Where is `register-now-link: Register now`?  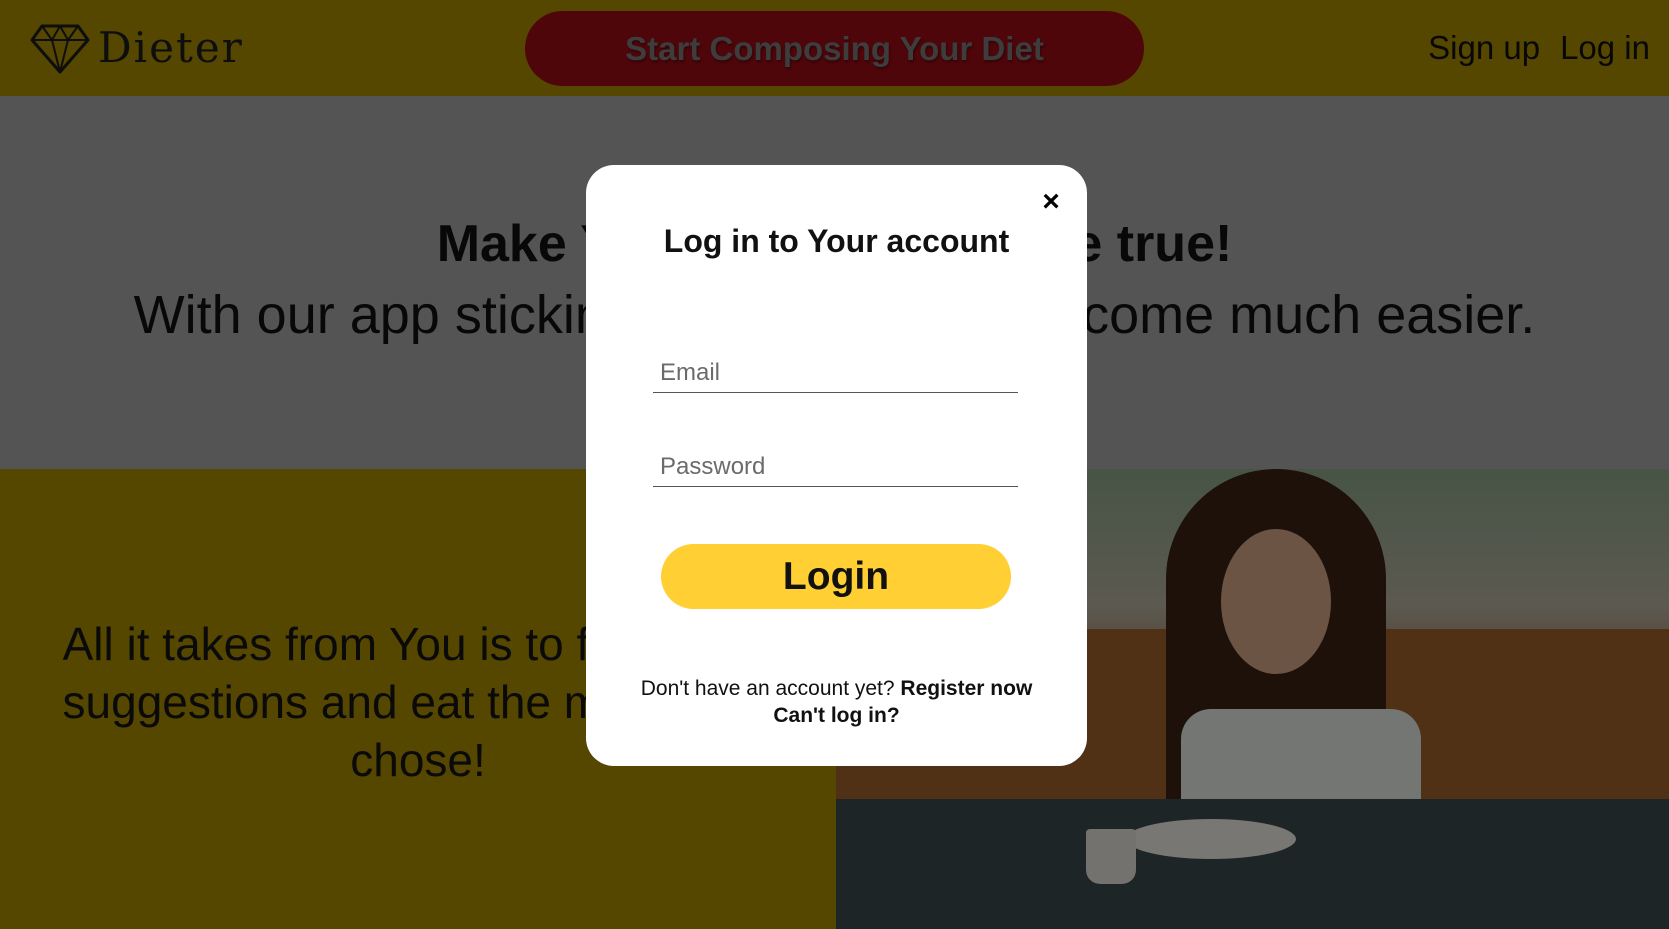
register-now-link: Register now is located at coordinates (966, 688).